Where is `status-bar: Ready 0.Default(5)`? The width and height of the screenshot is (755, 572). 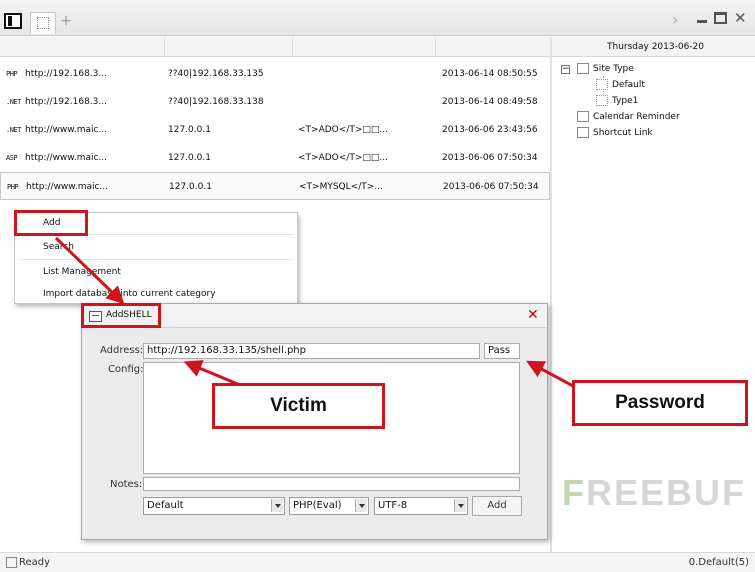
status-bar: Ready 0.Default(5) is located at coordinates (377, 562).